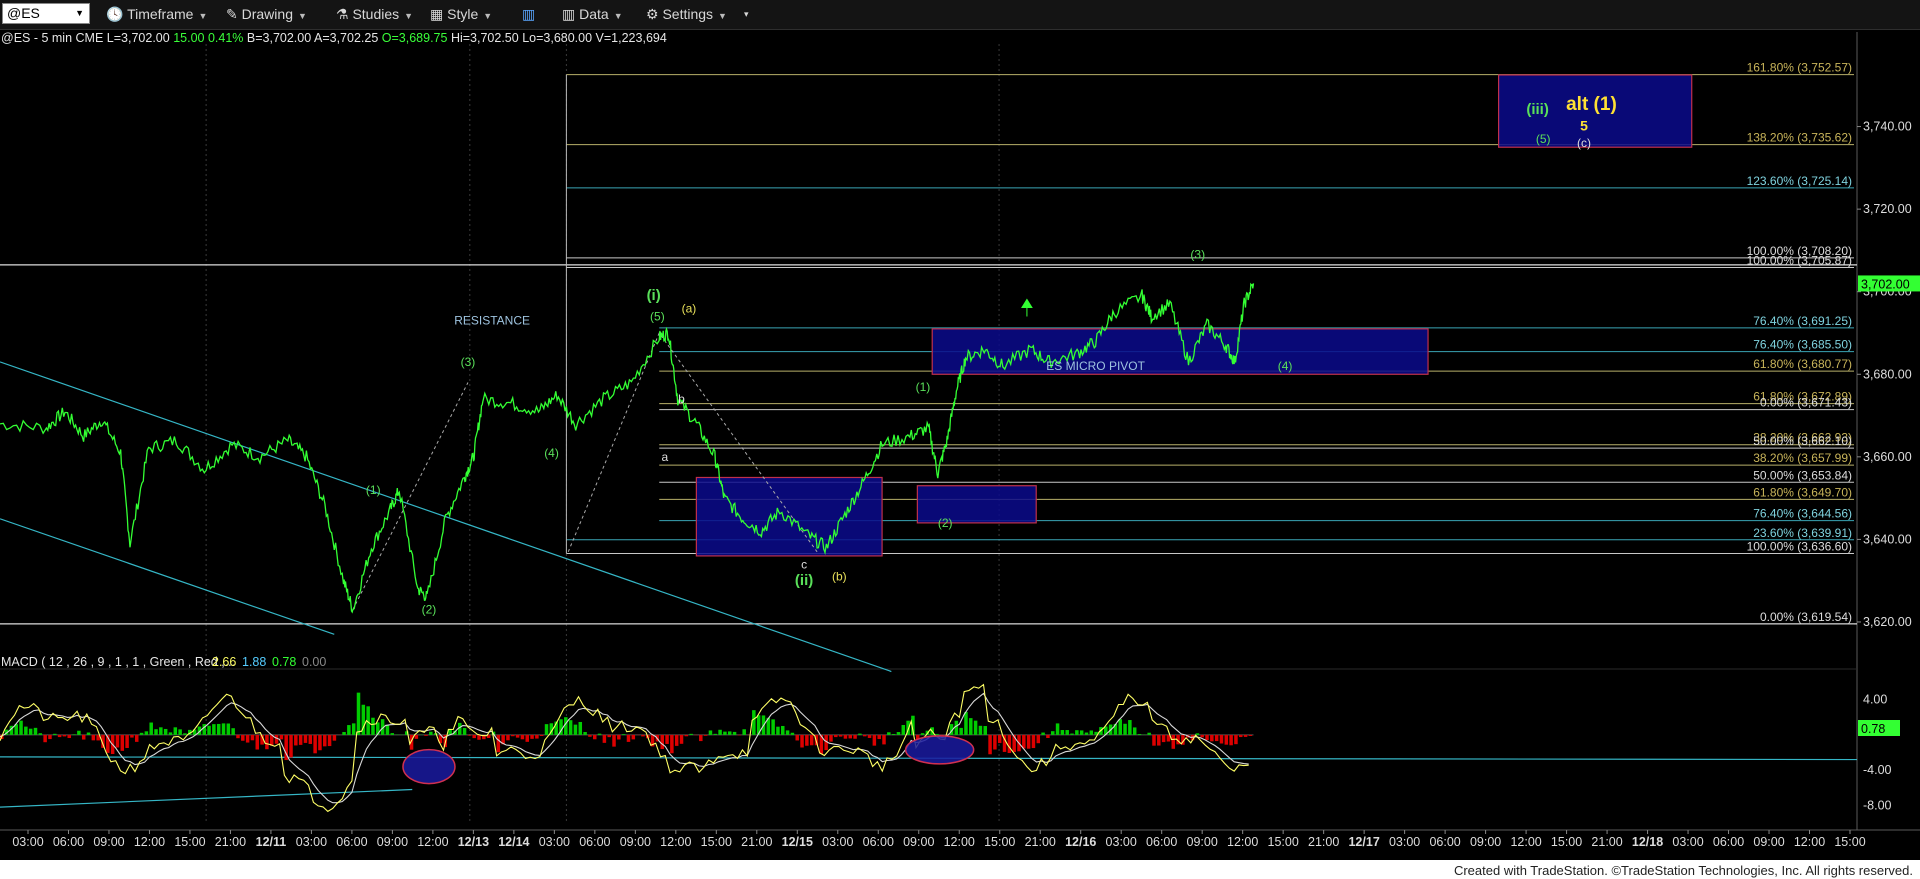 This screenshot has width=1920, height=879. Describe the element at coordinates (654, 295) in the screenshot. I see `wave-label: (i)` at that location.